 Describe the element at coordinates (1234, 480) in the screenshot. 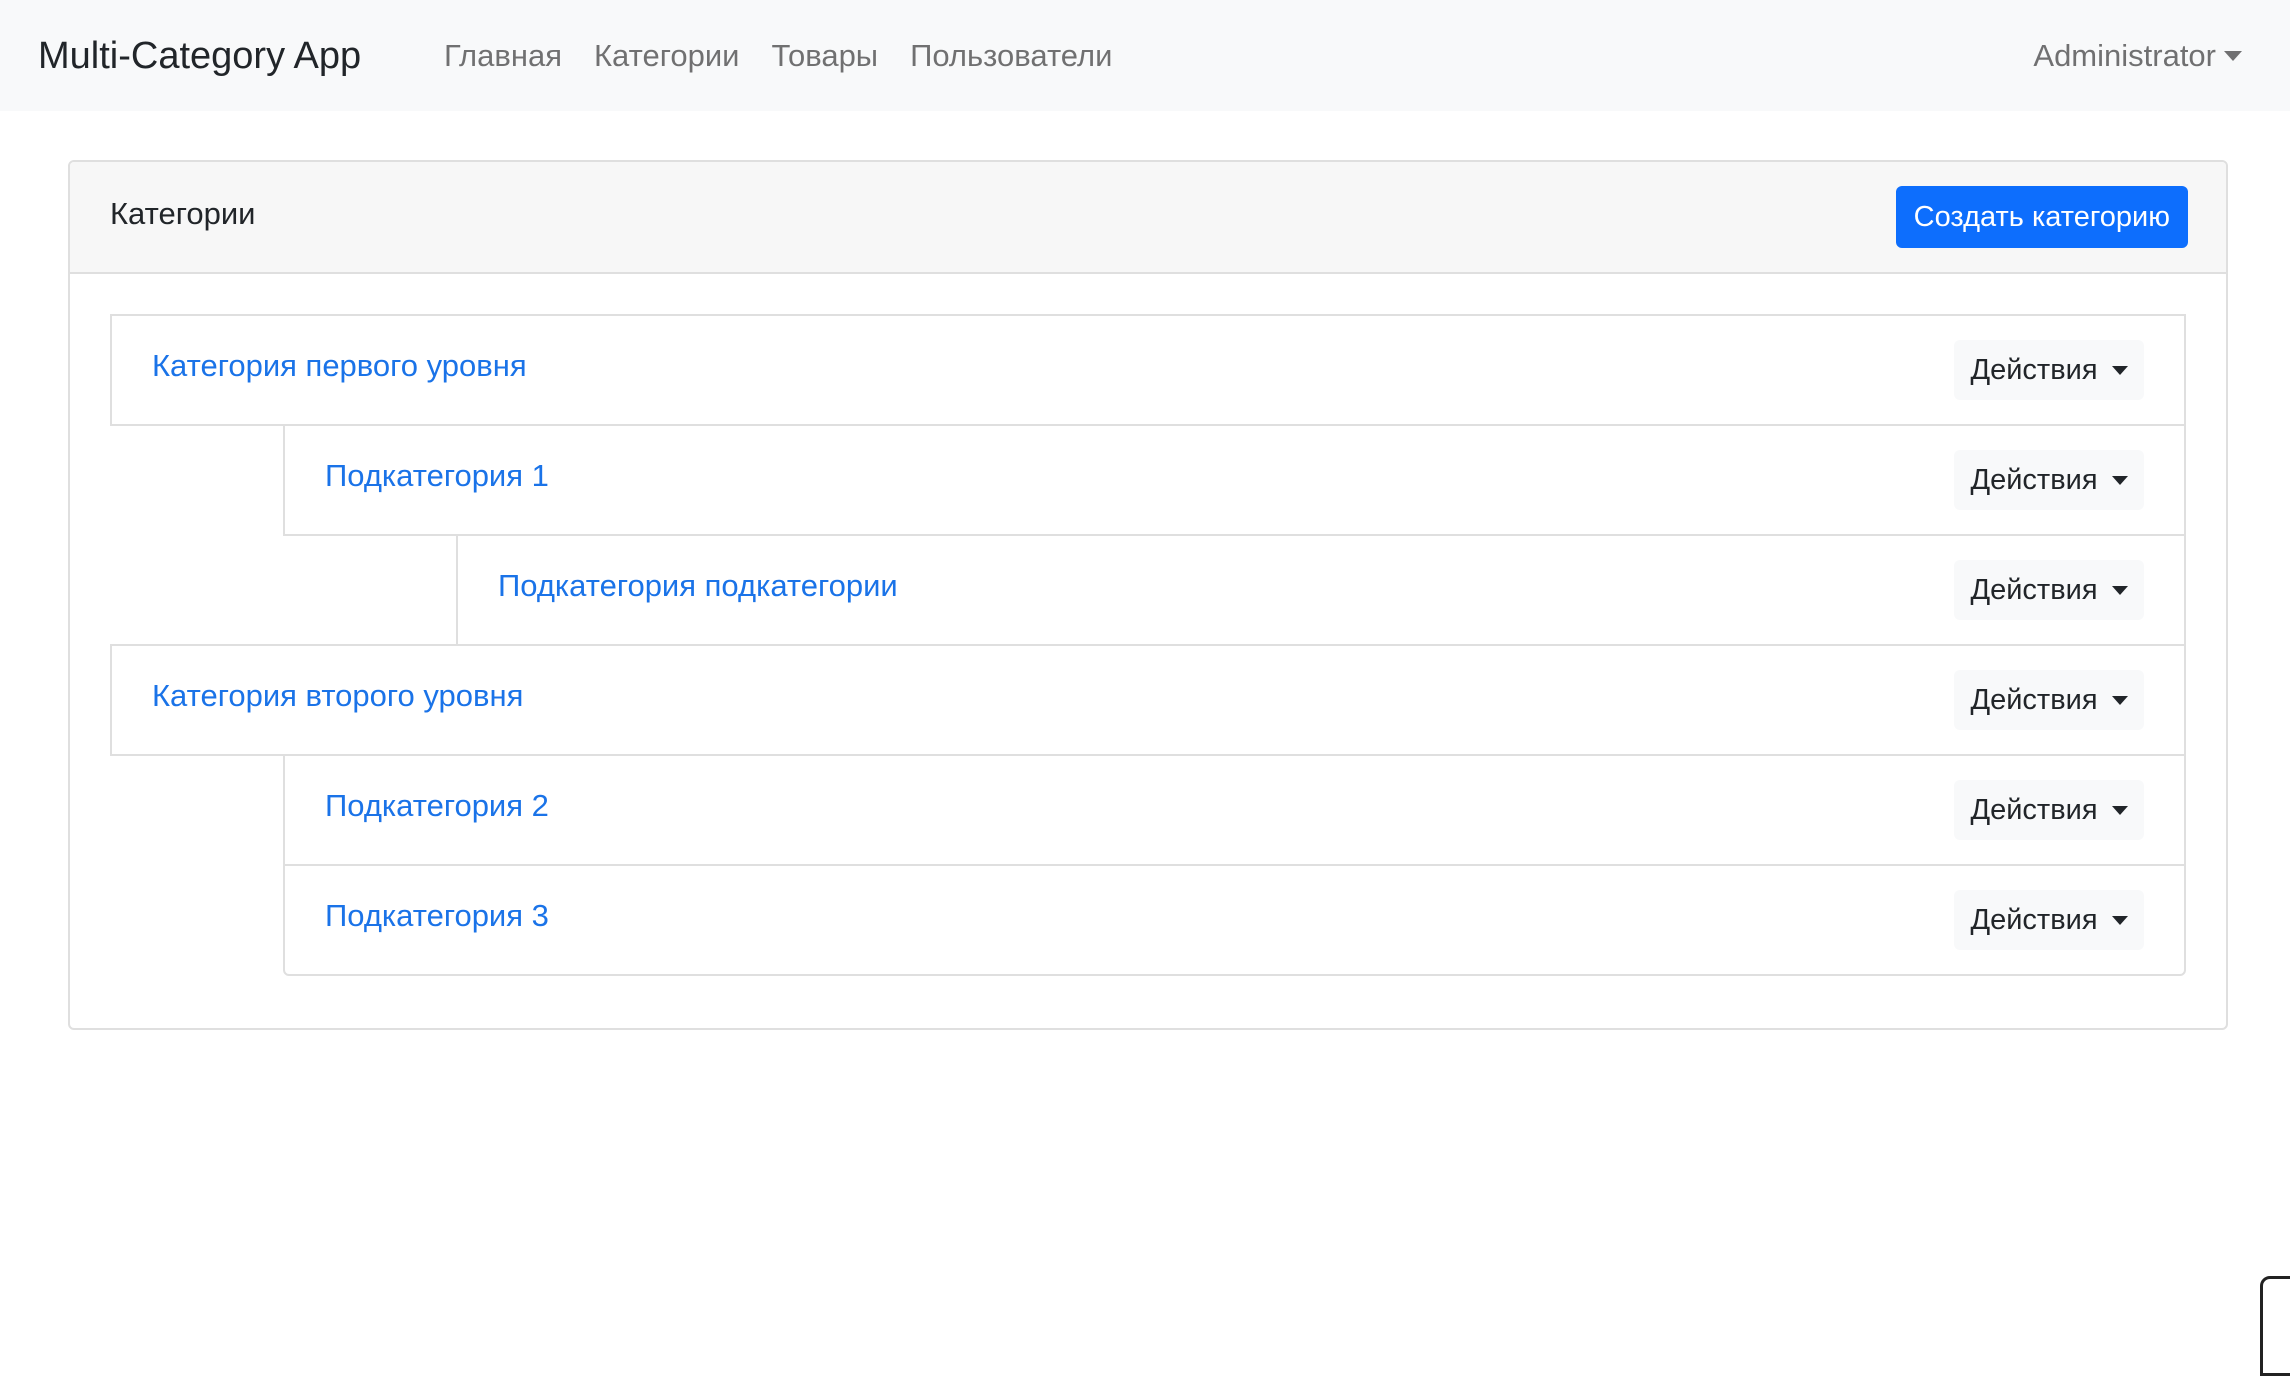

I see `category-row: Подкатегория 1 Действия` at that location.